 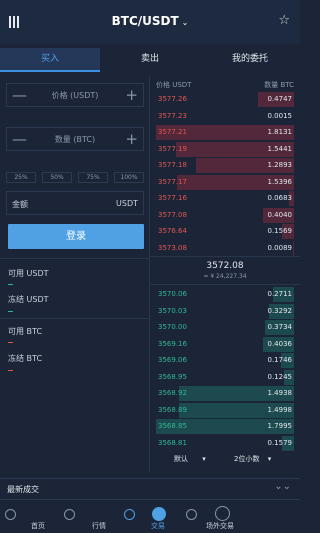 I want to click on bid-row: 3568.92 1.4938, so click(x=225, y=393).